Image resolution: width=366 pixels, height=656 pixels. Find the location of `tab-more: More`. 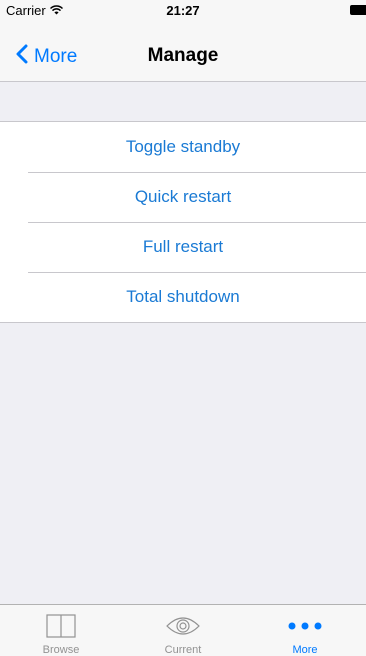

tab-more: More is located at coordinates (305, 630).